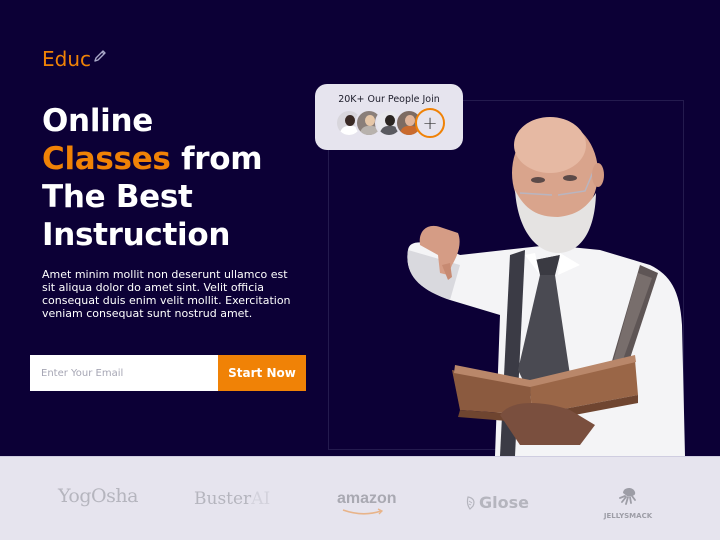 This screenshot has height=540, width=720. Describe the element at coordinates (430, 123) in the screenshot. I see `add-member-button: +` at that location.